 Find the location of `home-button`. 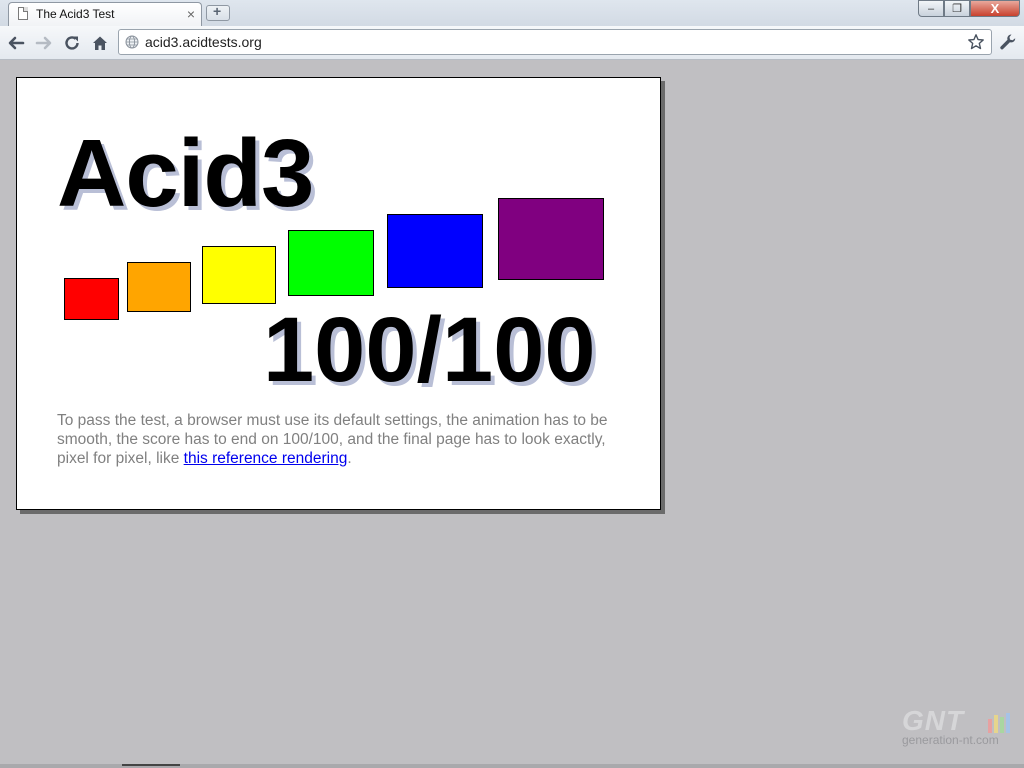

home-button is located at coordinates (100, 43).